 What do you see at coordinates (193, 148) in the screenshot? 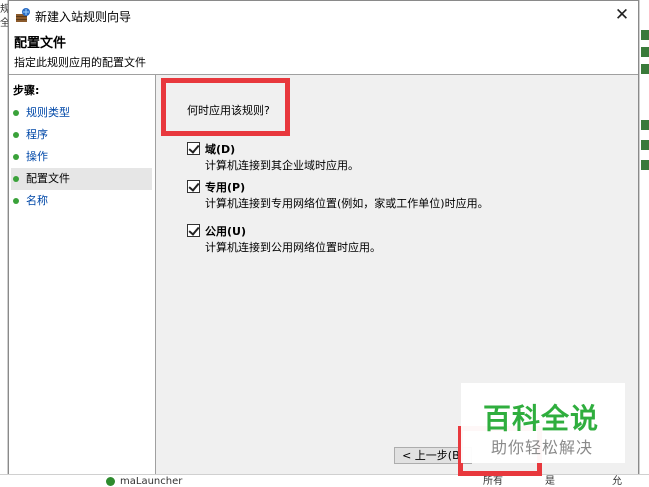
I see `domain-checkbox` at bounding box center [193, 148].